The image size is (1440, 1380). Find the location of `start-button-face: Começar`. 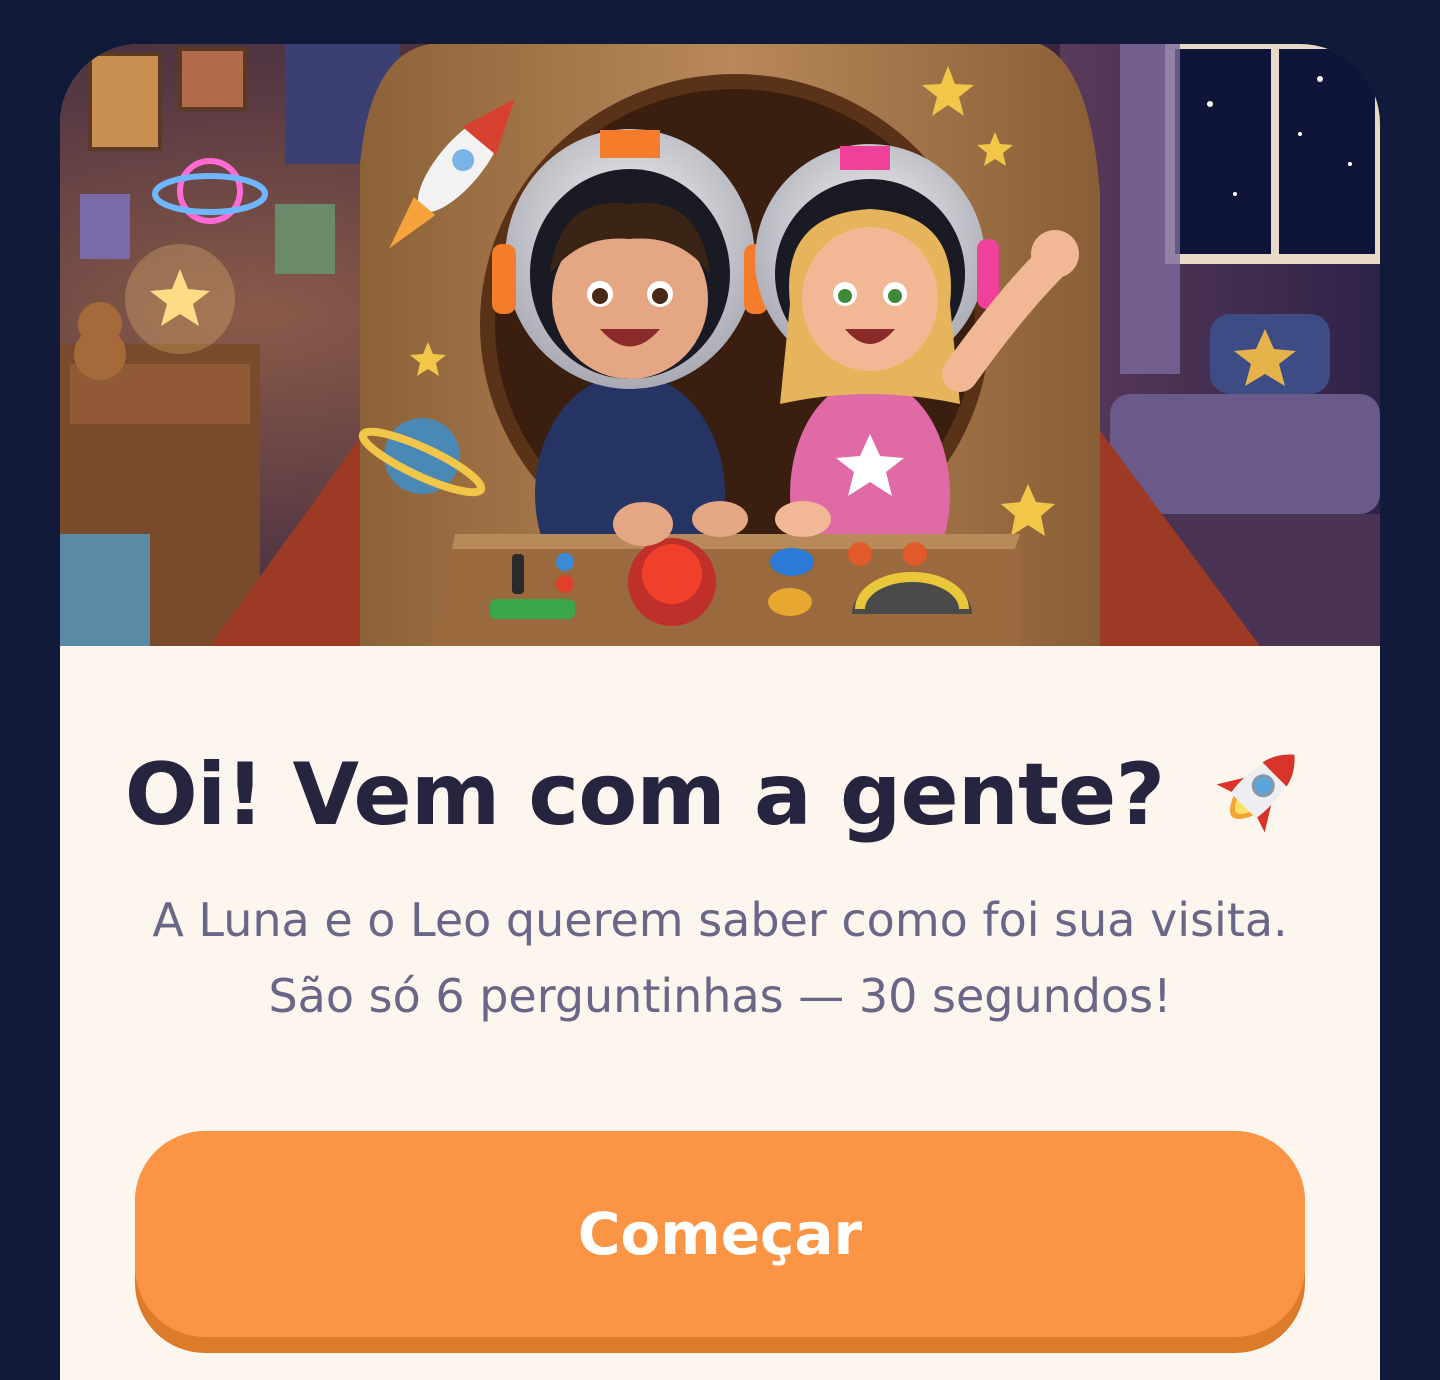

start-button-face: Começar is located at coordinates (720, 1234).